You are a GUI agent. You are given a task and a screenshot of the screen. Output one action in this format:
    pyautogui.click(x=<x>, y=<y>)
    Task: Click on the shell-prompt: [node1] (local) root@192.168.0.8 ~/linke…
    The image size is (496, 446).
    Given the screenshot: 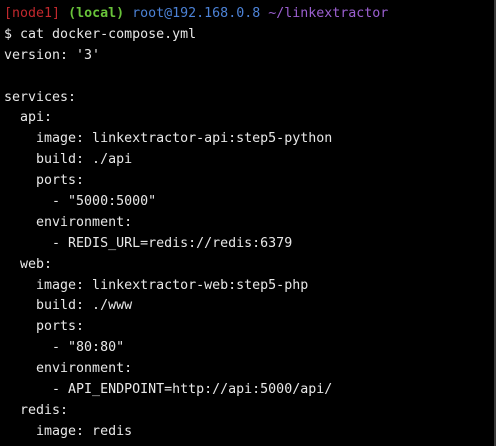 What is the action you would take?
    pyautogui.click(x=249, y=14)
    